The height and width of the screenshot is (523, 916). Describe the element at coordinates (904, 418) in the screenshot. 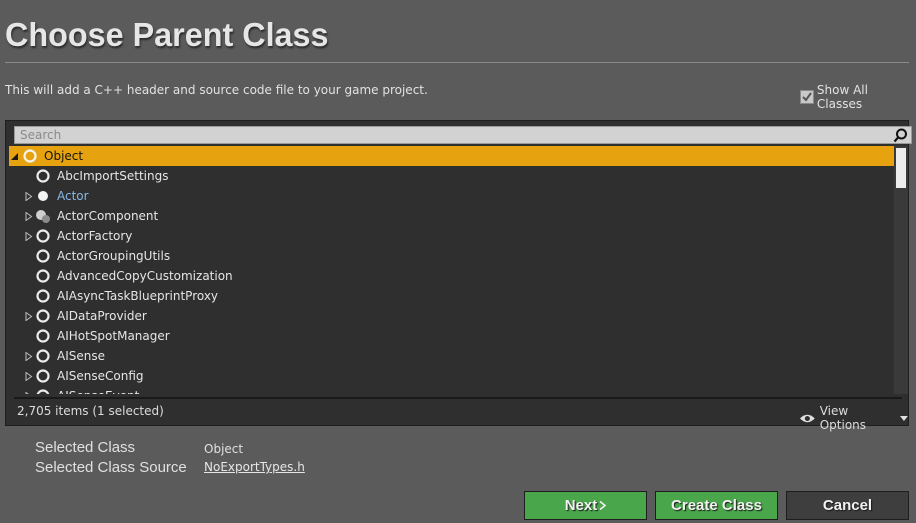

I see `chevron-down-icon` at that location.